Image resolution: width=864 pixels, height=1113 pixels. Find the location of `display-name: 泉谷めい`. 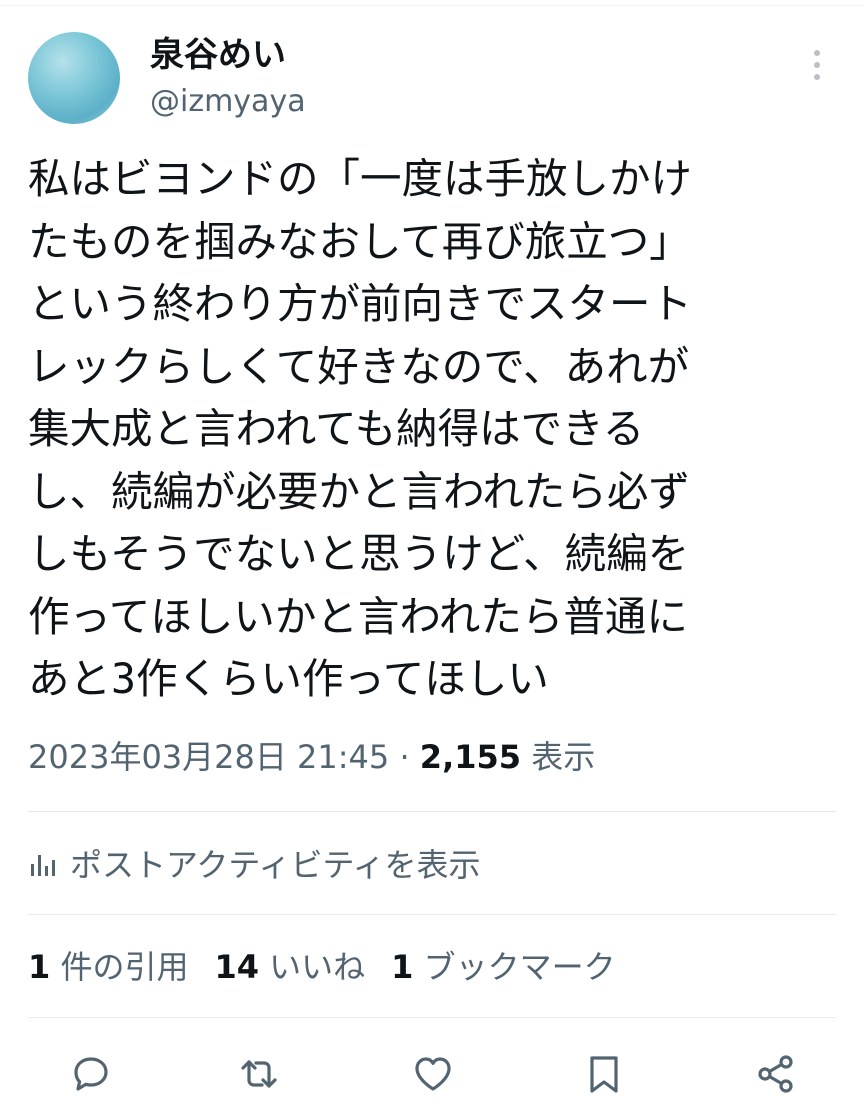

display-name: 泉谷めい is located at coordinates (218, 55).